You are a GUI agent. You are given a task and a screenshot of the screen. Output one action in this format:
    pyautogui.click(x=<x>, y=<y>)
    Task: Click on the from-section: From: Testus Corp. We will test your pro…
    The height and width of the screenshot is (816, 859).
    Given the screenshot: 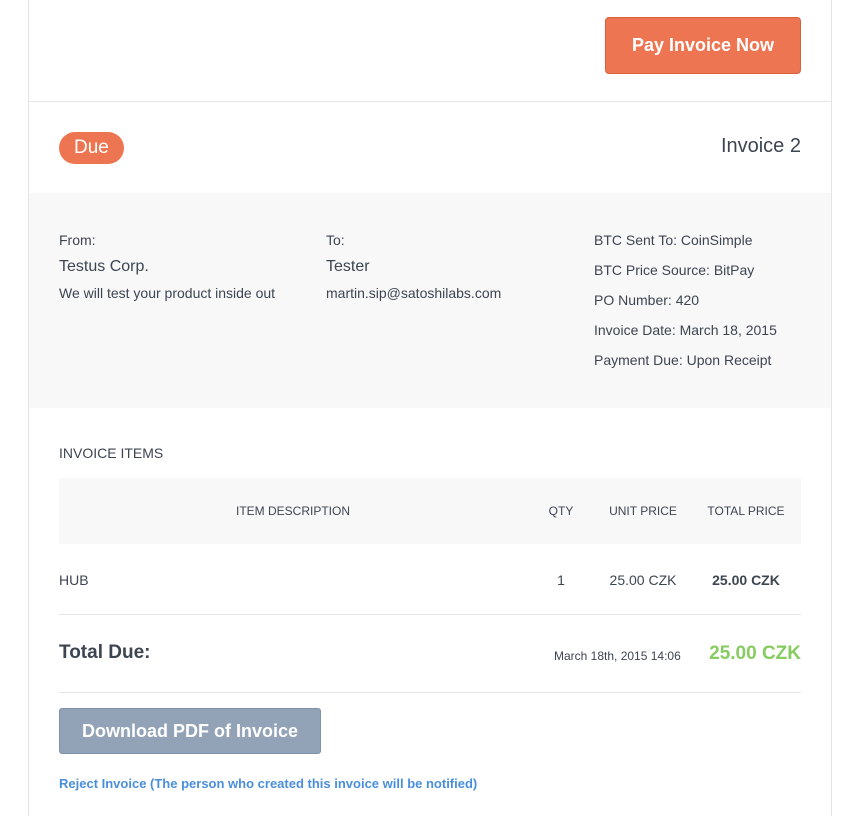 What is the action you would take?
    pyautogui.click(x=169, y=267)
    